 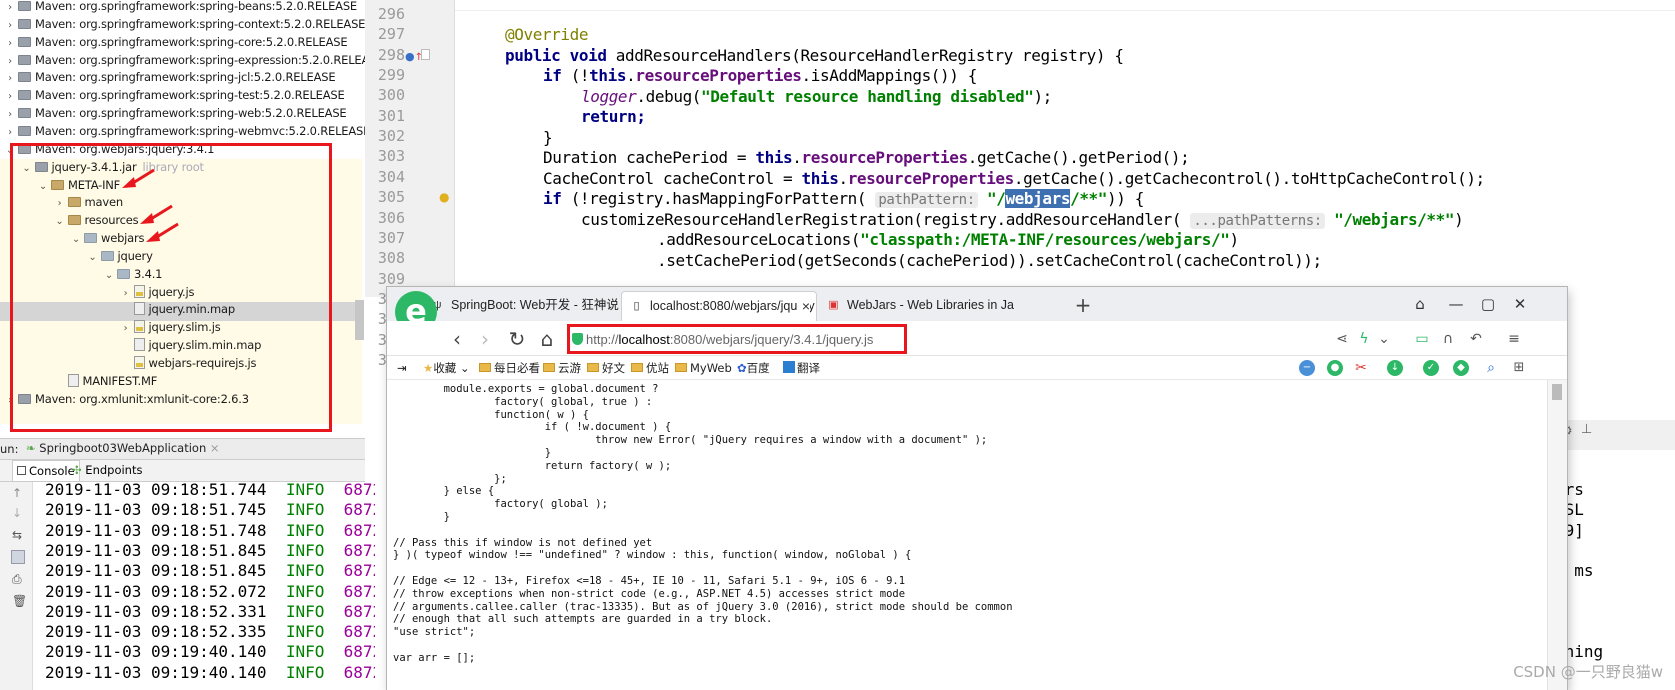 What do you see at coordinates (1456, 304) in the screenshot?
I see `minimize-button: —` at bounding box center [1456, 304].